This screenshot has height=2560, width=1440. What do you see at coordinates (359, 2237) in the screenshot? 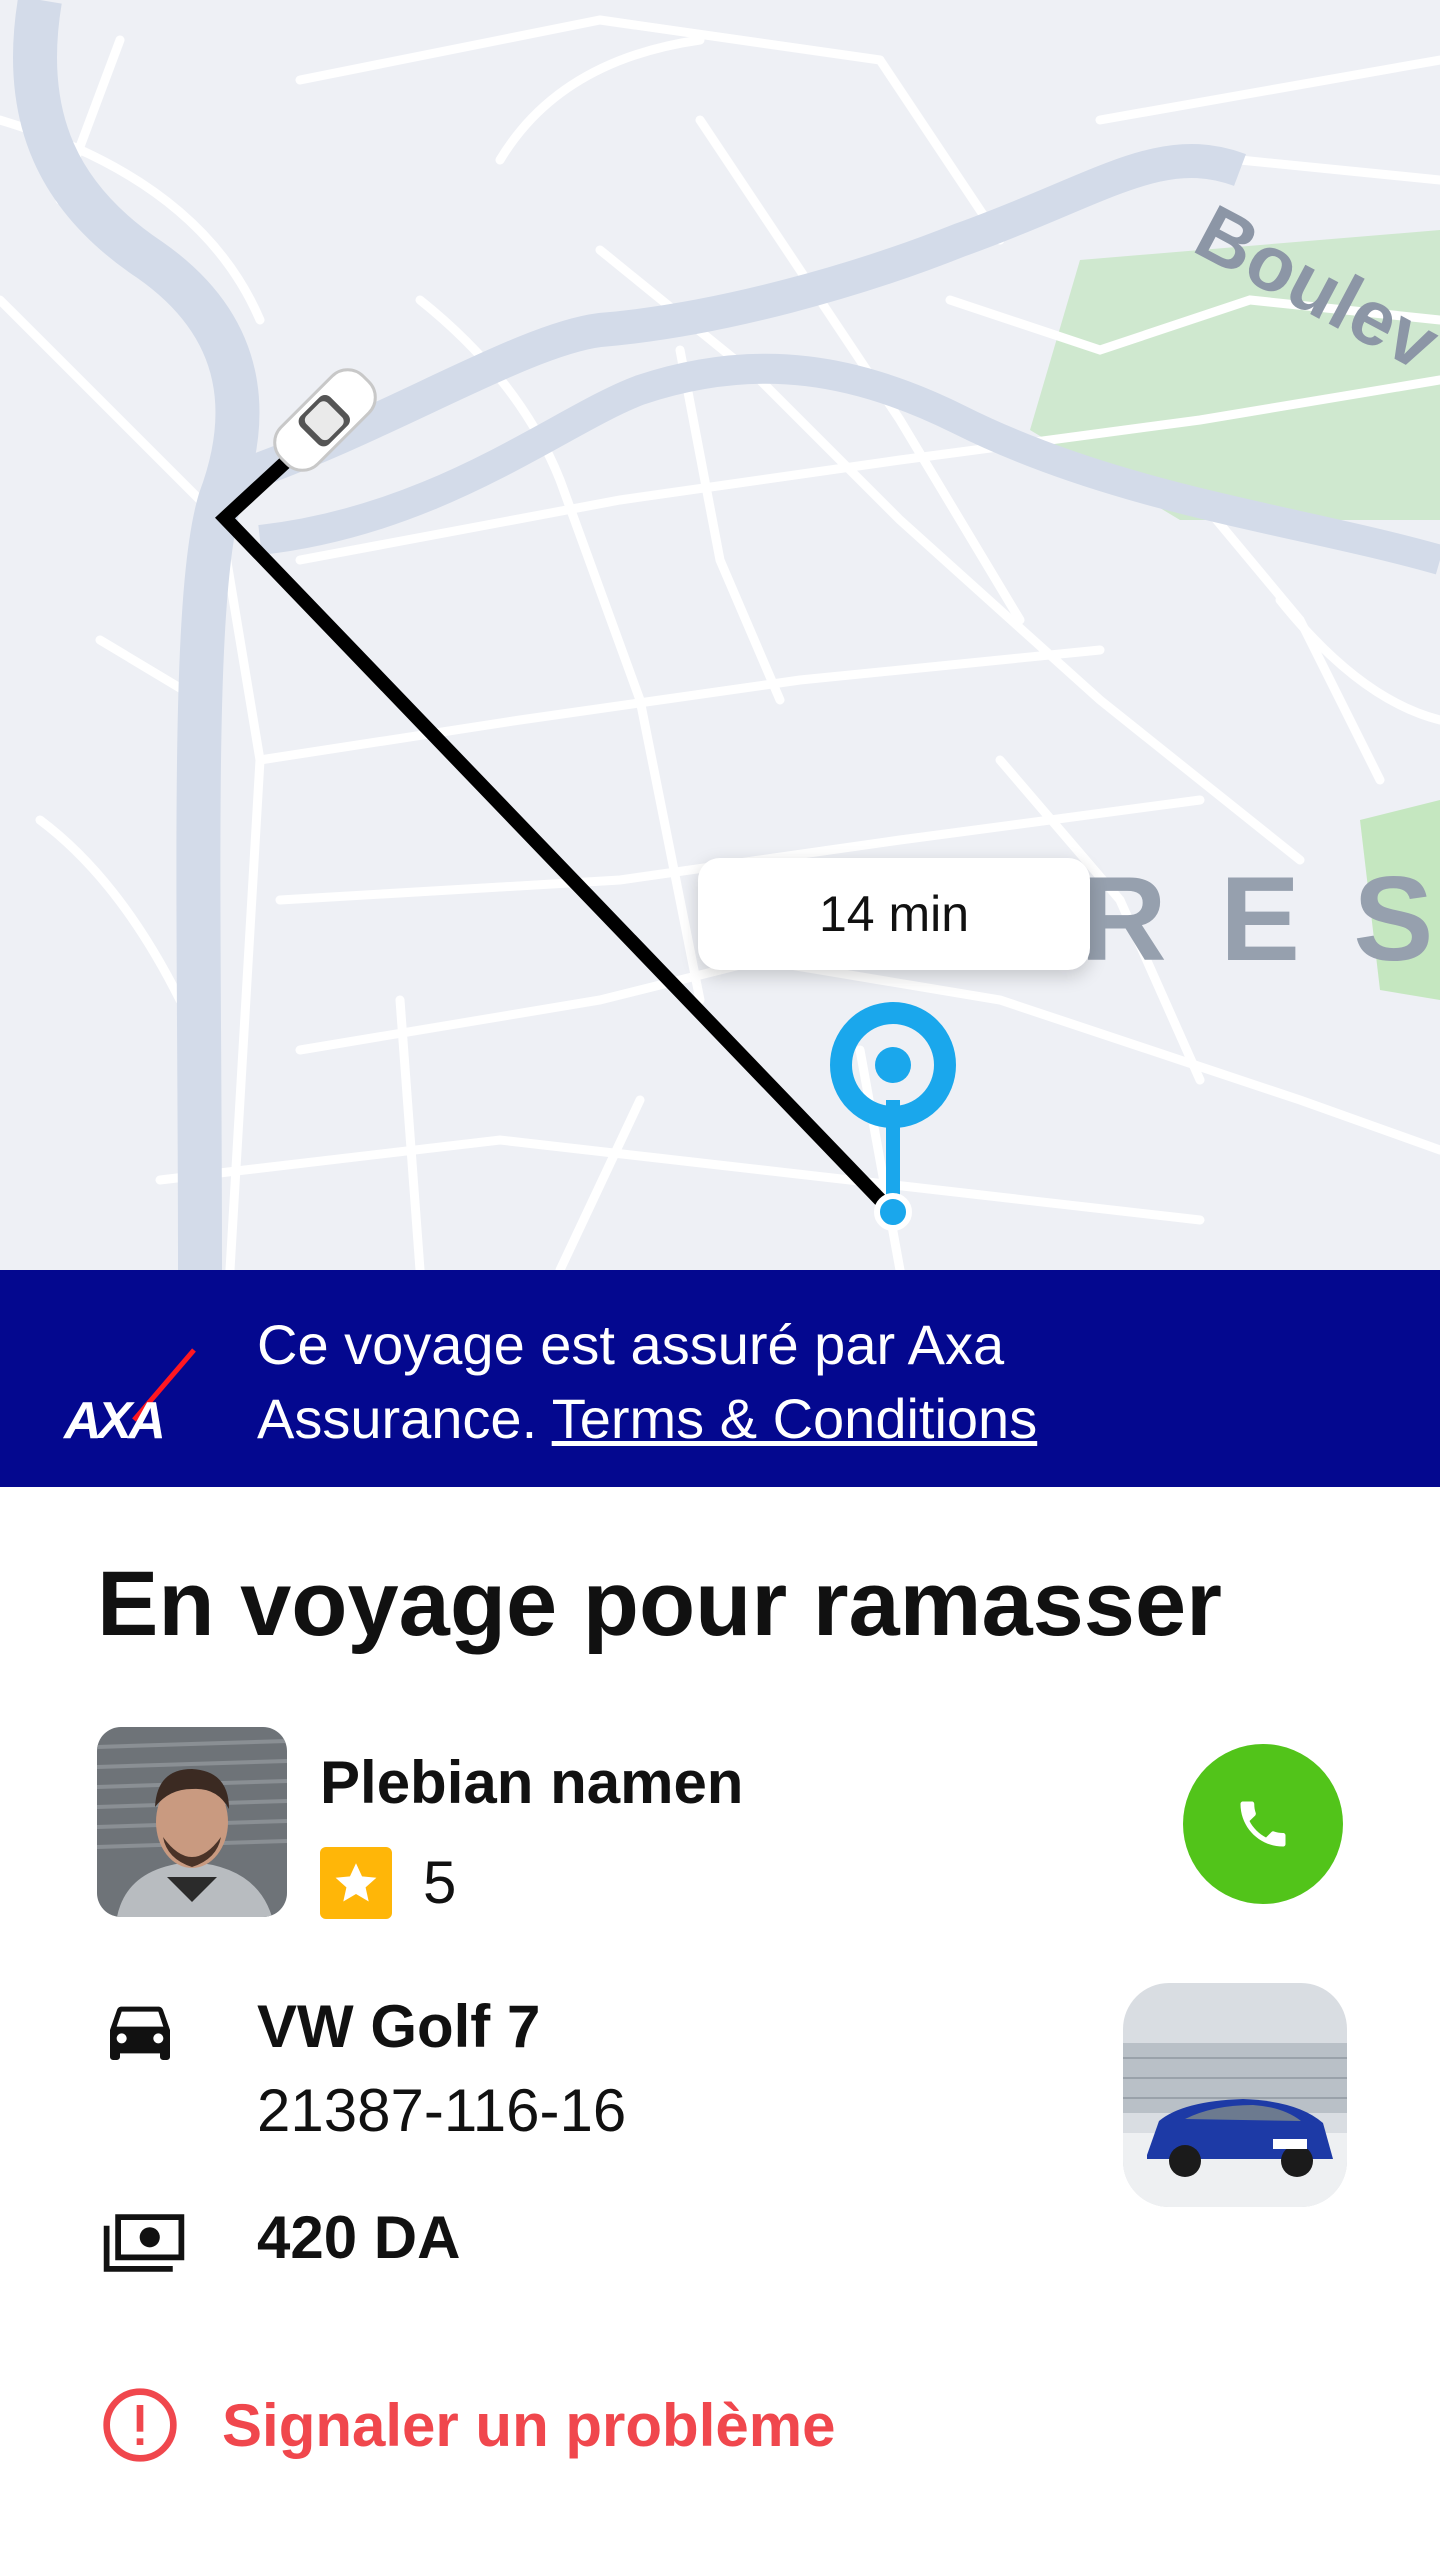
I see `fare-amount: 420 DA` at bounding box center [359, 2237].